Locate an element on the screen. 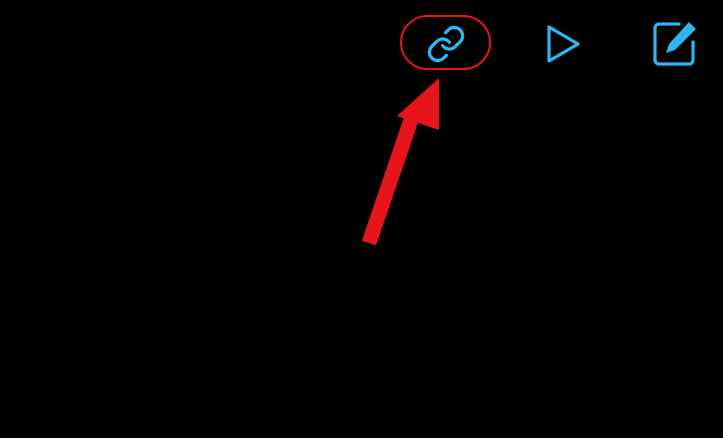 The width and height of the screenshot is (723, 438). play-button is located at coordinates (562, 44).